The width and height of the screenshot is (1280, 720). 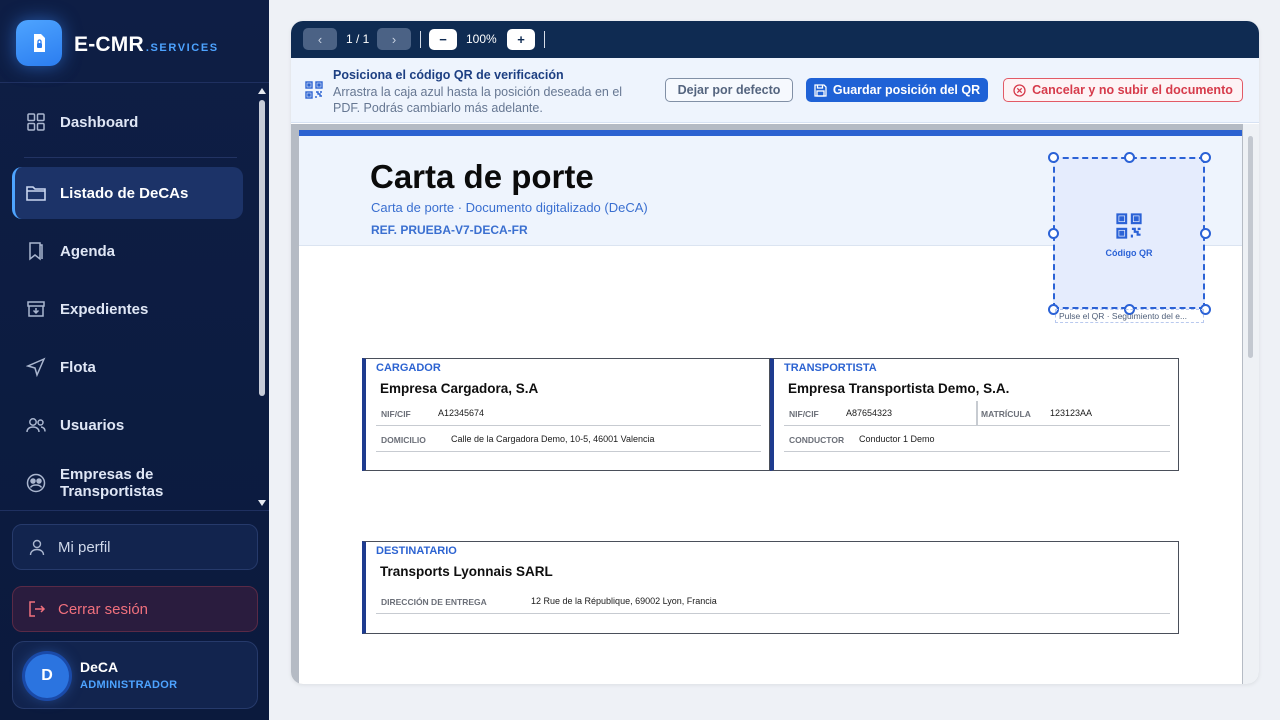 What do you see at coordinates (129, 685) in the screenshot?
I see `user-role: ADMINISTRADOR` at bounding box center [129, 685].